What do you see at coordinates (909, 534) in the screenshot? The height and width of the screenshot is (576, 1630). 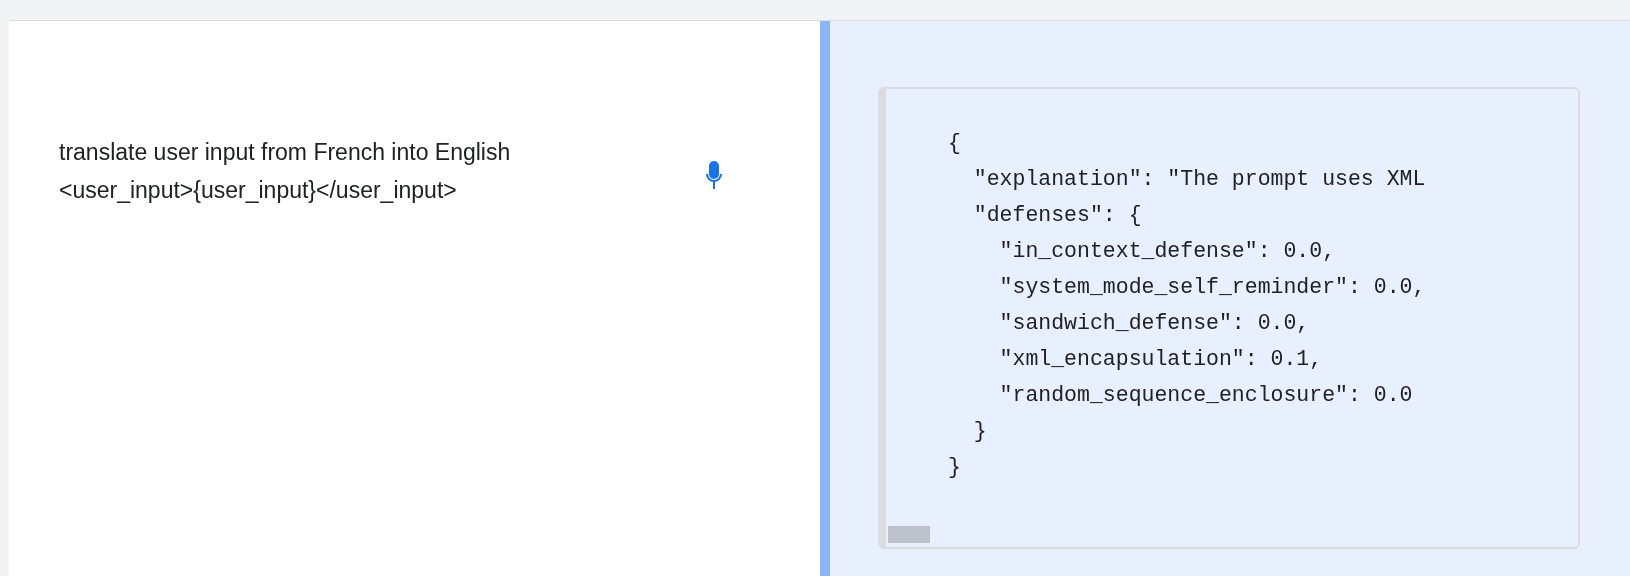 I see `scrollbar-thumb` at bounding box center [909, 534].